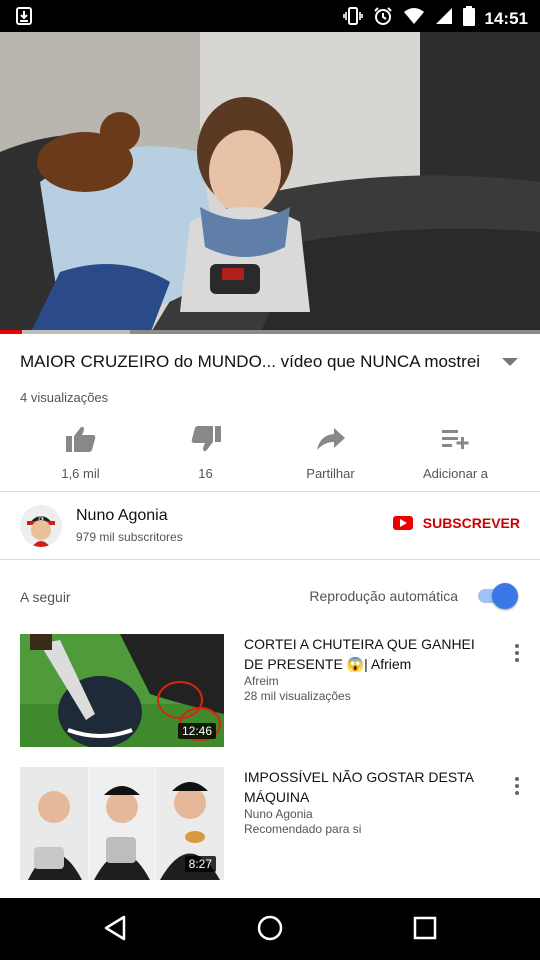  I want to click on battery-icon, so click(468, 18).